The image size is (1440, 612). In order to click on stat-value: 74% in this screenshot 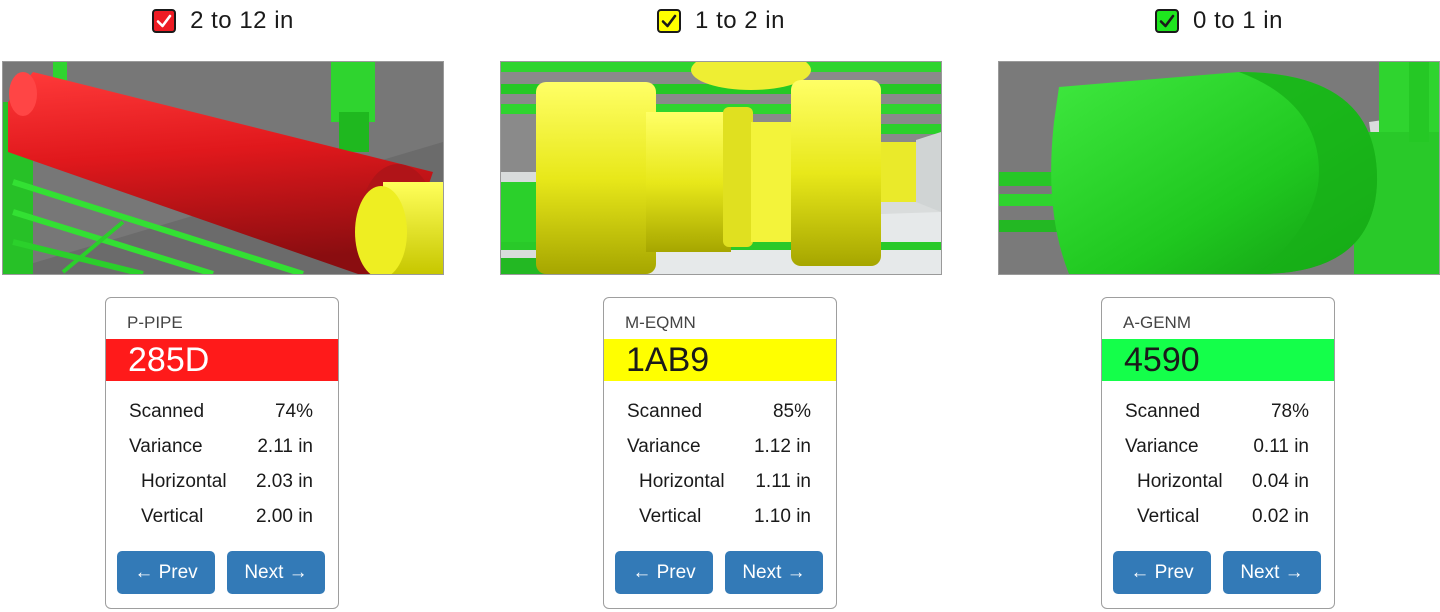, I will do `click(293, 411)`.